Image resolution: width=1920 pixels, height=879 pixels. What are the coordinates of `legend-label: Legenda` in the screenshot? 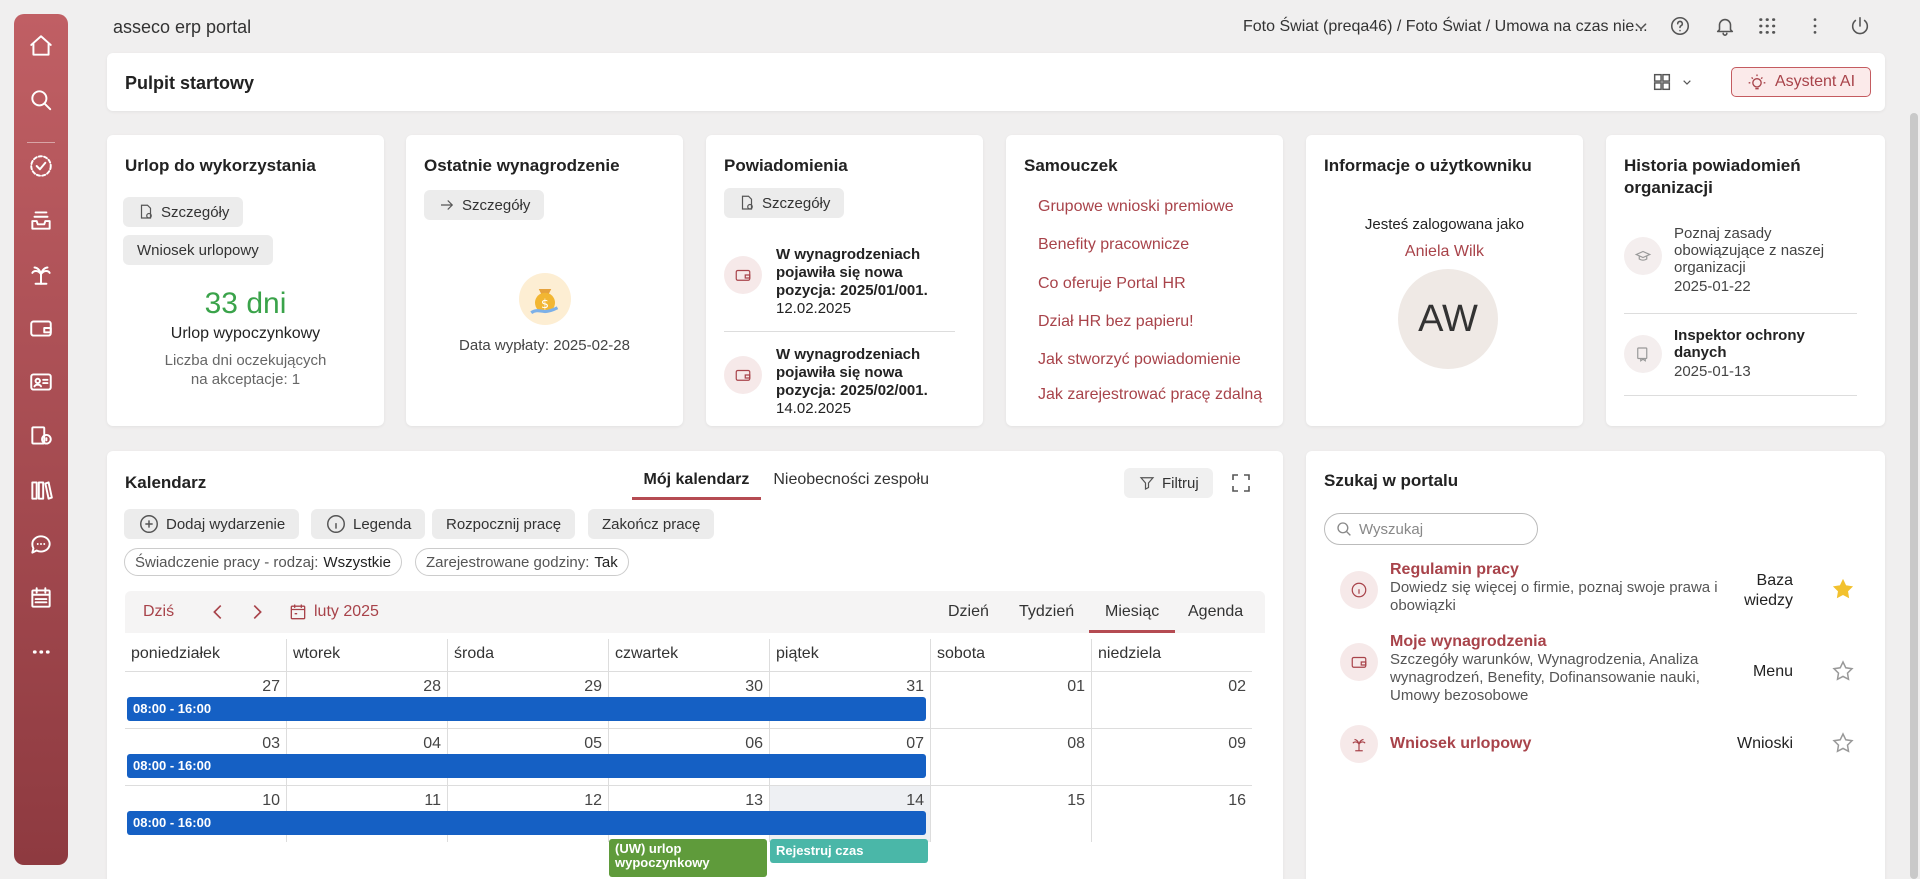 It's located at (382, 524).